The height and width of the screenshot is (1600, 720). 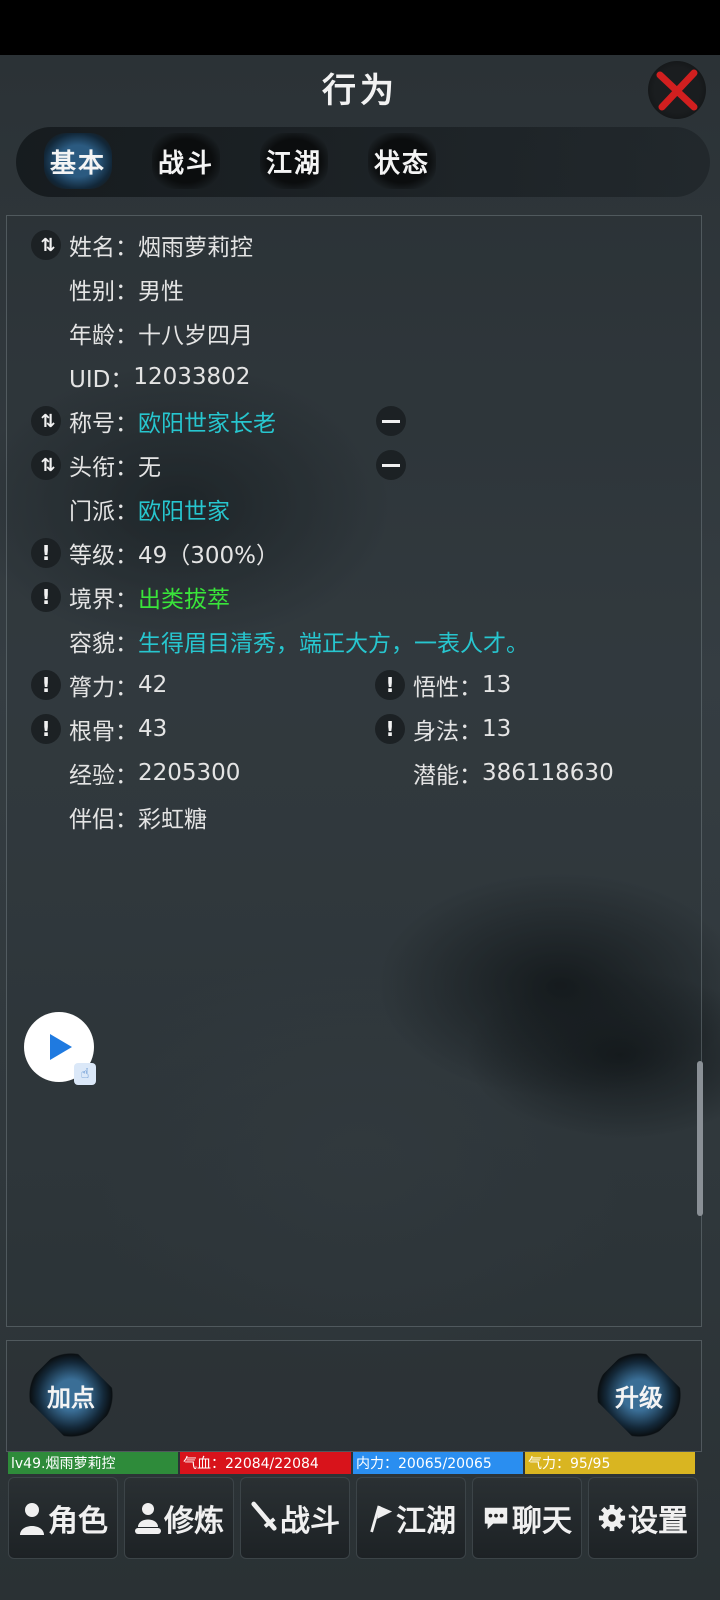 What do you see at coordinates (149, 600) in the screenshot?
I see `row-realm: 境界： 出类拔萃` at bounding box center [149, 600].